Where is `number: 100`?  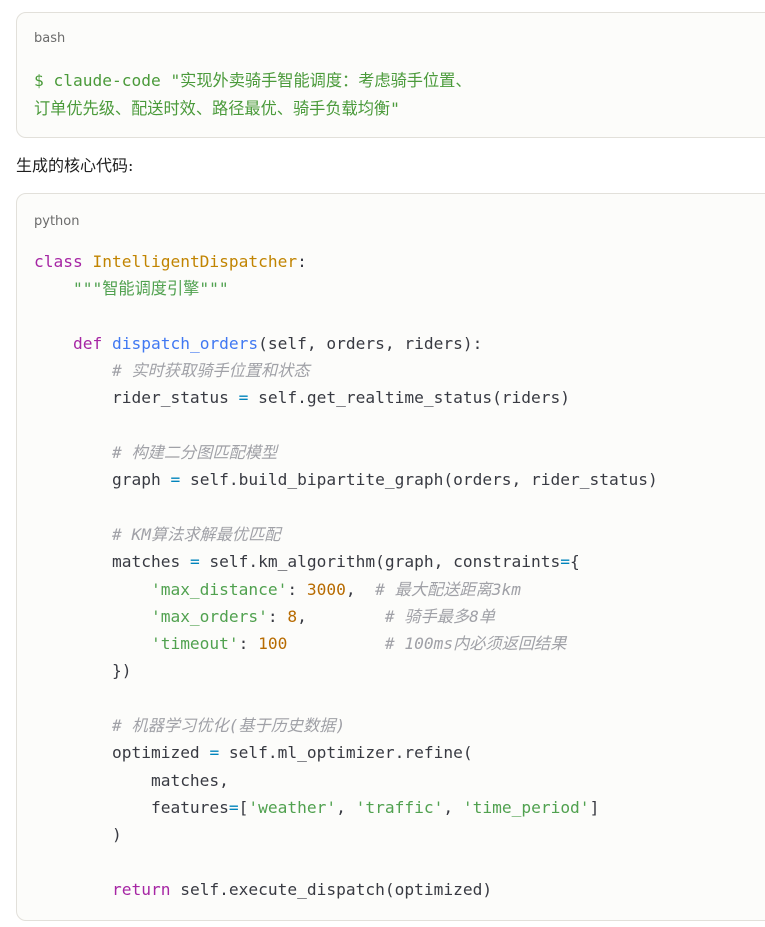
number: 100 is located at coordinates (273, 644).